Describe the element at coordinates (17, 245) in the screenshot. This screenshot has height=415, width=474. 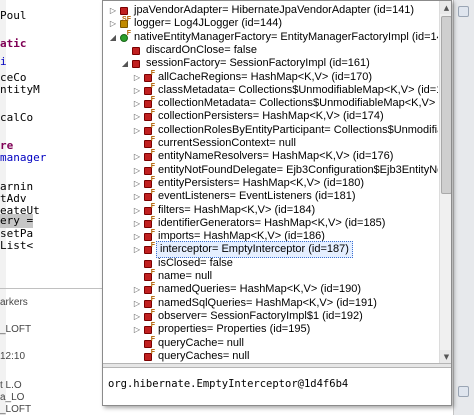
I see `code-line: List<` at that location.